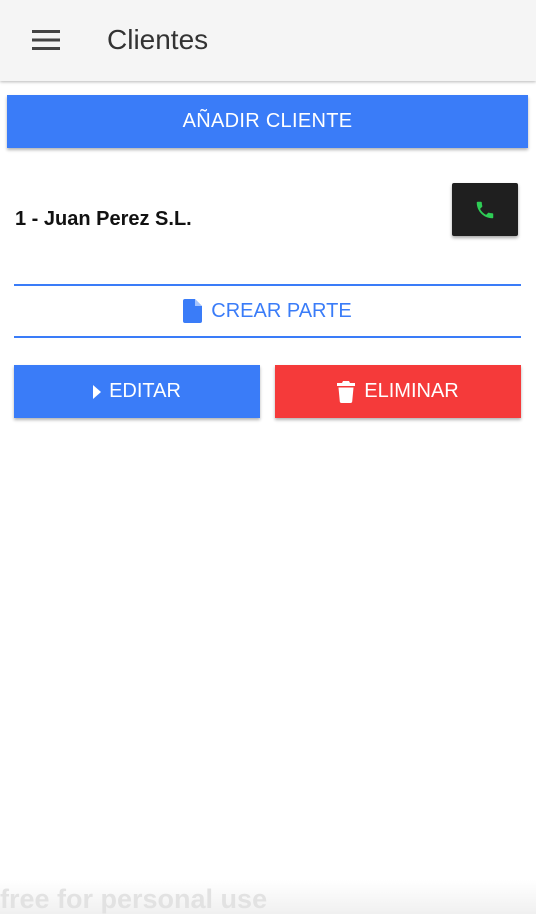 The height and width of the screenshot is (915, 536). I want to click on watermark-text: free for personal use, so click(134, 899).